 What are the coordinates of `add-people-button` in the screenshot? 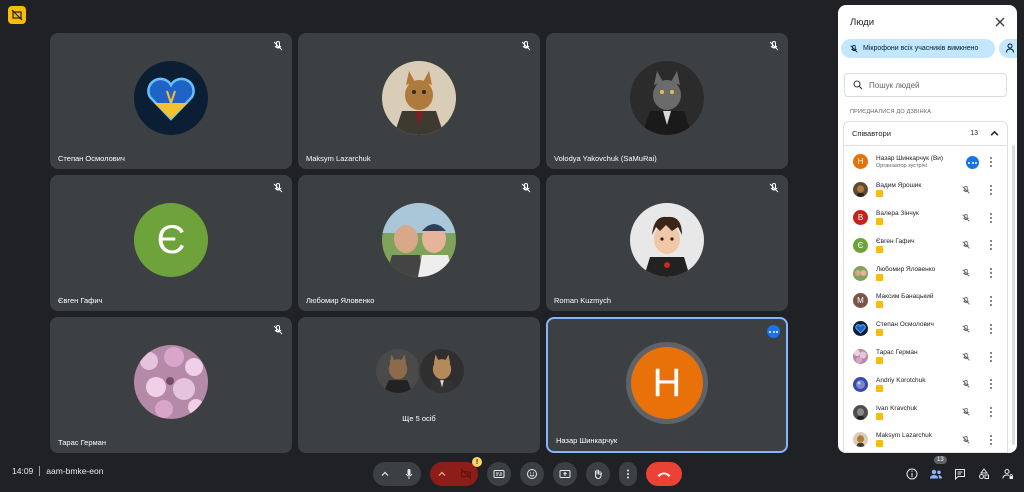 It's located at (1008, 48).